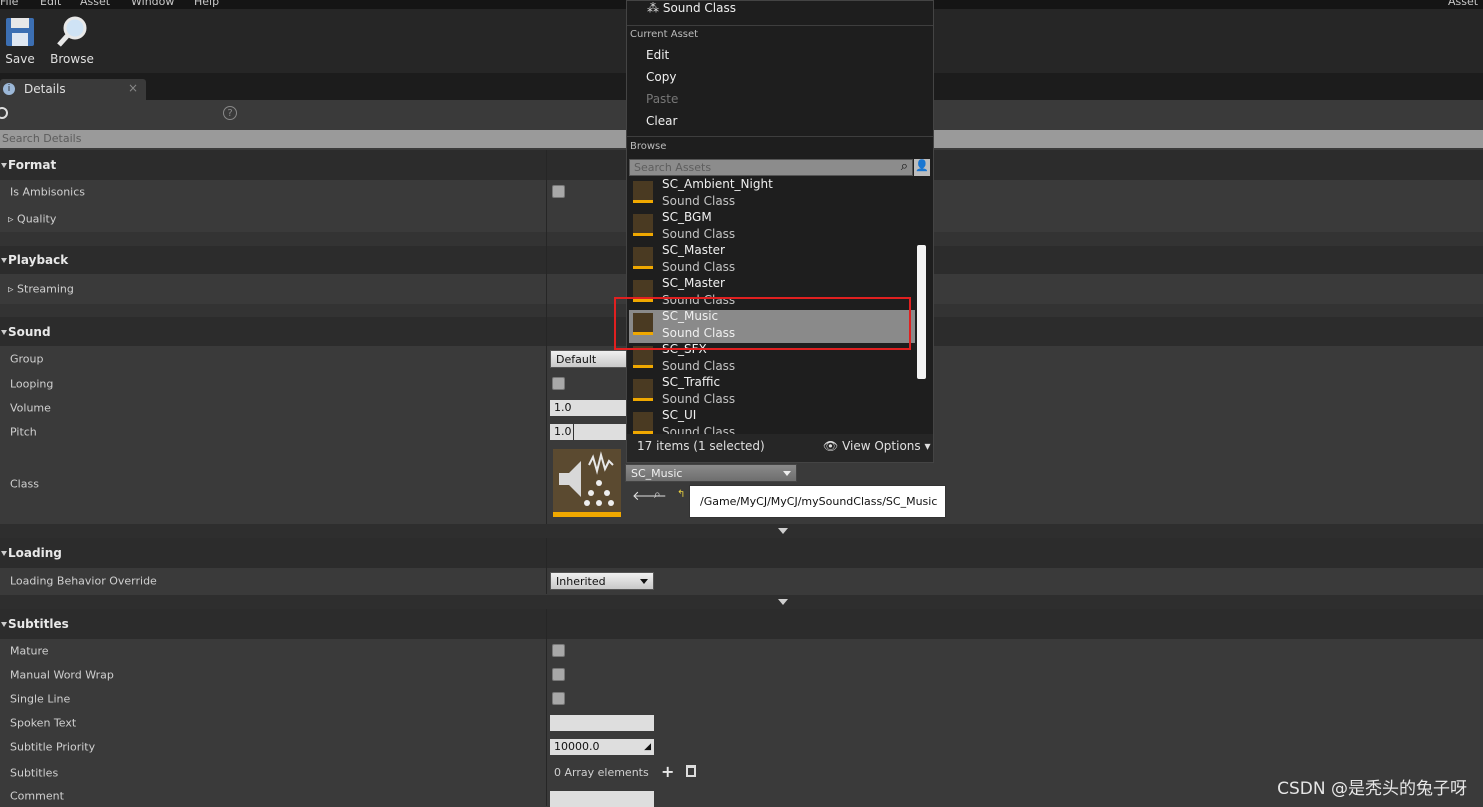  What do you see at coordinates (701, 446) in the screenshot?
I see `item-count: 17 items (1 selected)` at bounding box center [701, 446].